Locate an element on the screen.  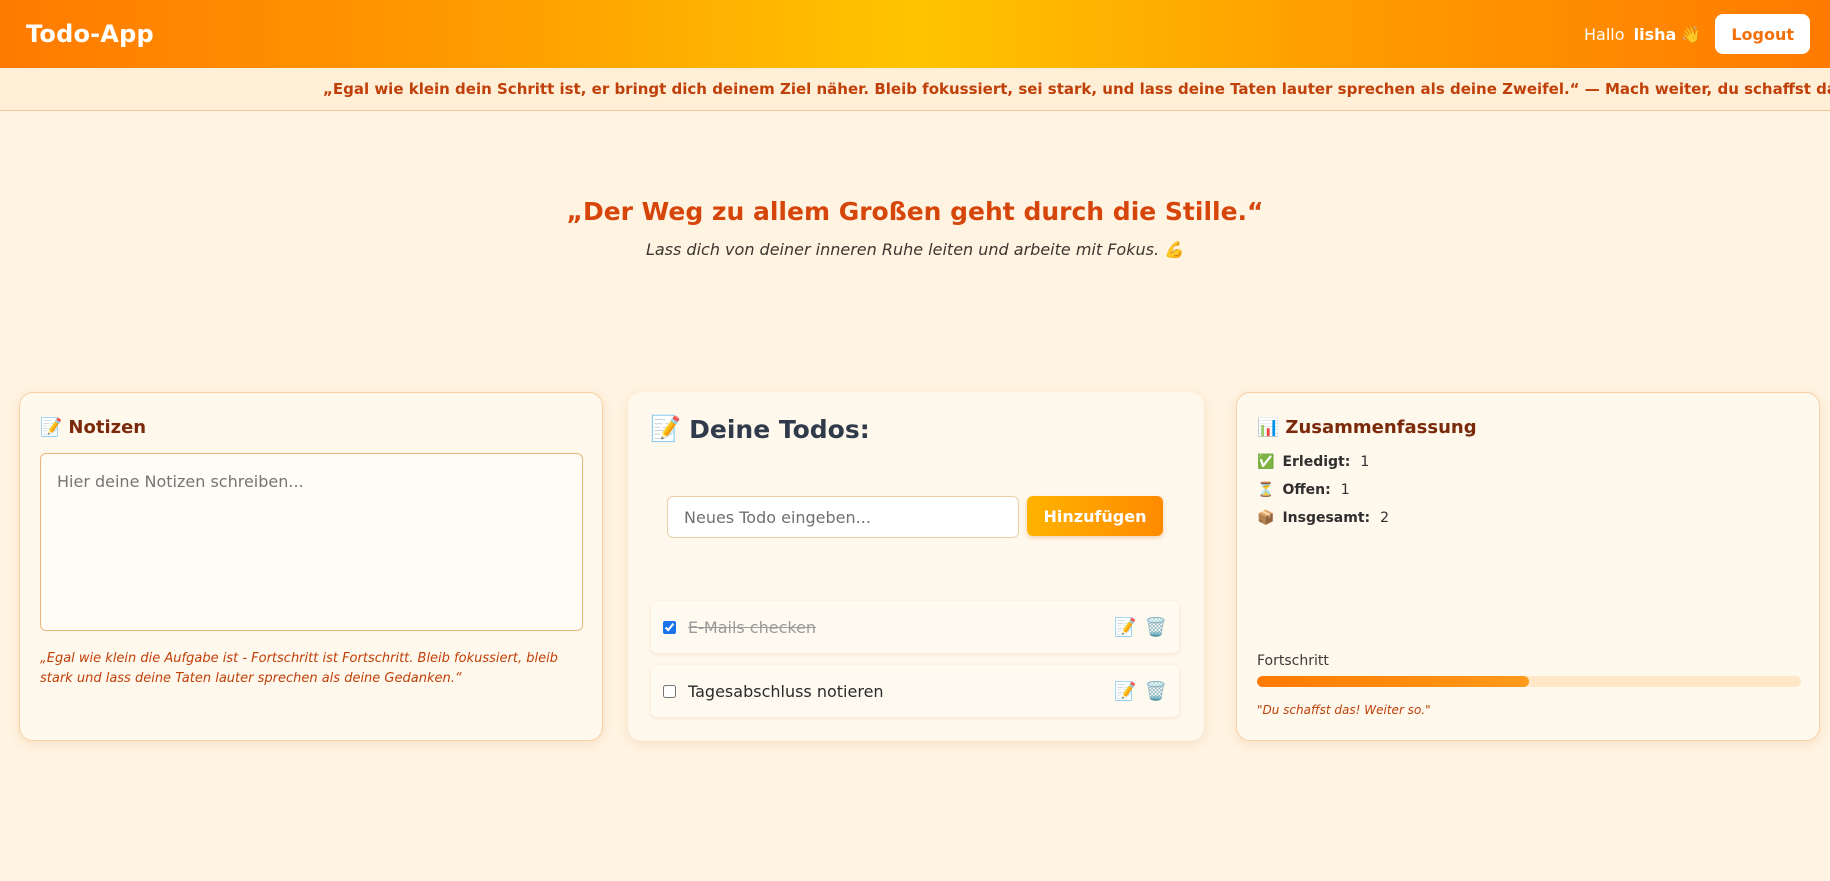
stat-label: Erledigt: is located at coordinates (1316, 462).